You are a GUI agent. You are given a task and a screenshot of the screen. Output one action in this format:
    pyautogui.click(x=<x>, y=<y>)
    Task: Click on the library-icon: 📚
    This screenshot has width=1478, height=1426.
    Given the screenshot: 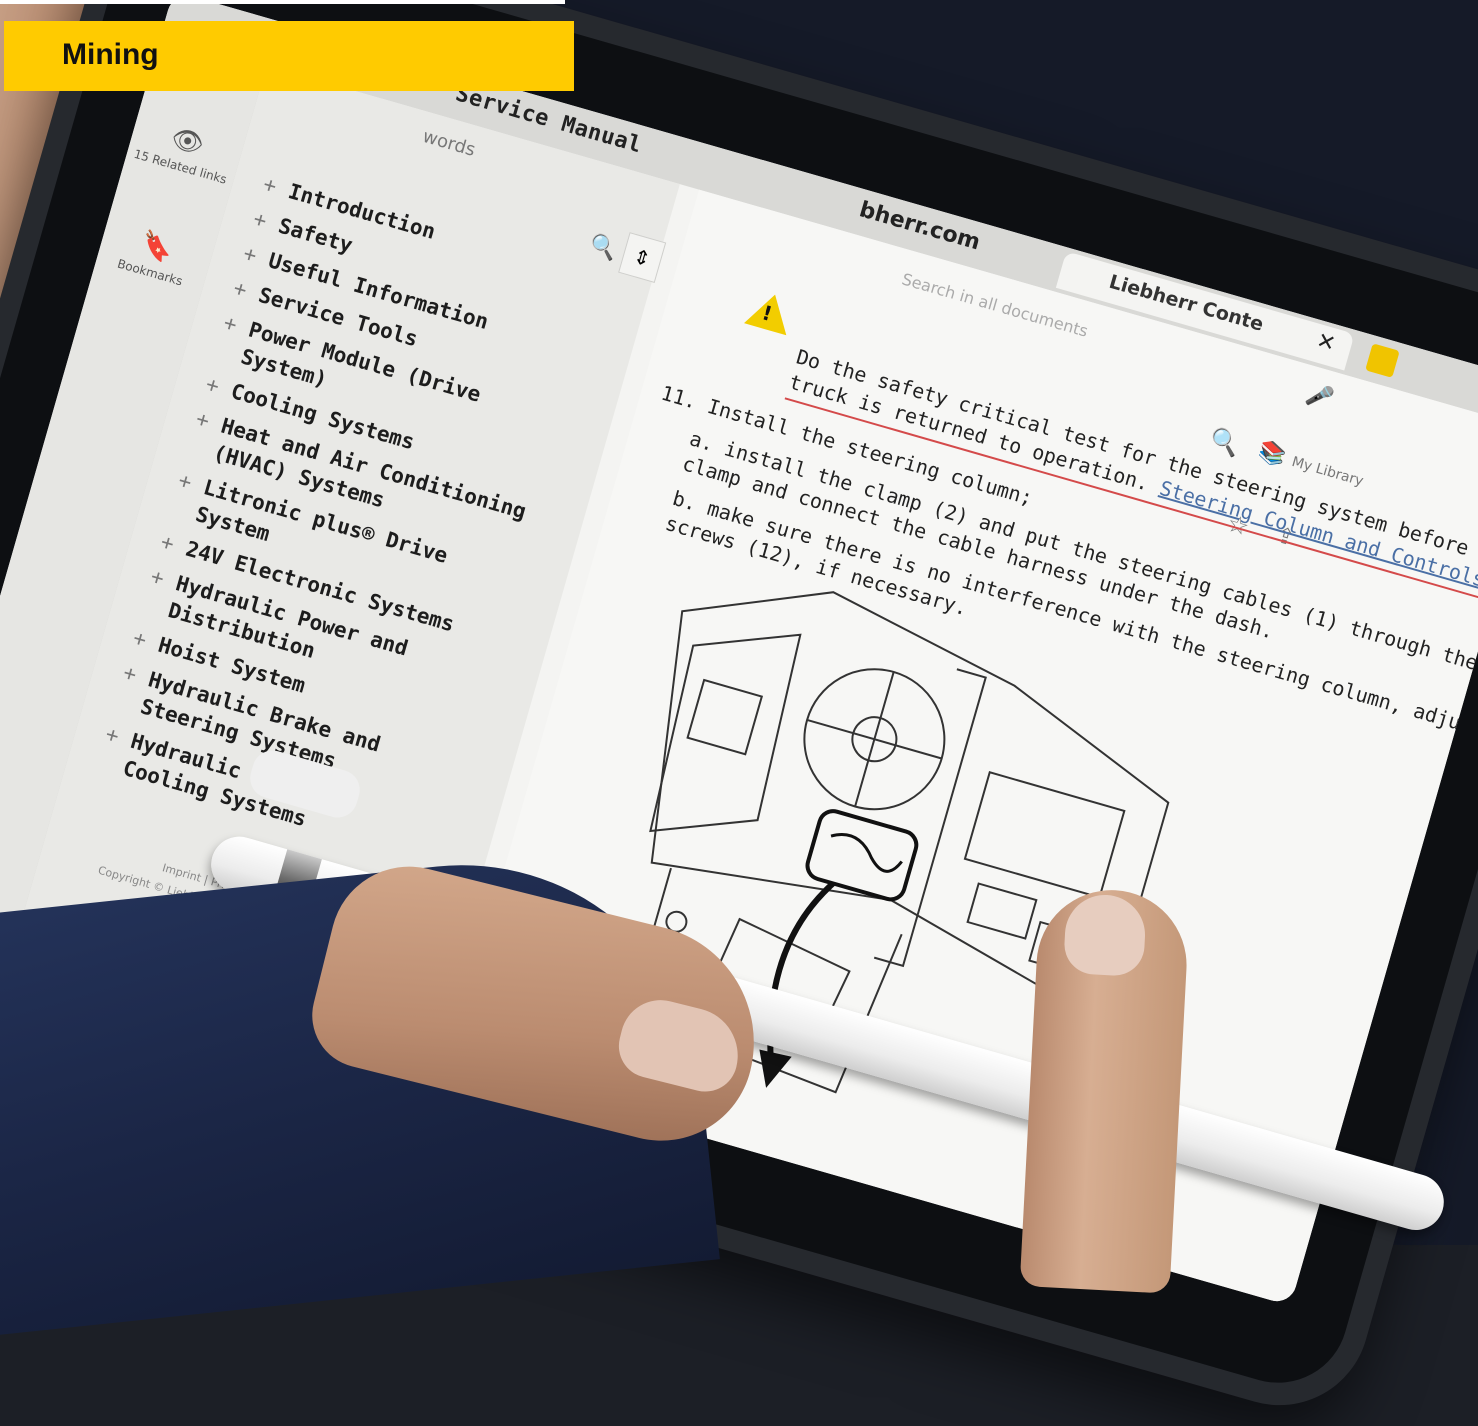 What is the action you would take?
    pyautogui.click(x=1271, y=454)
    